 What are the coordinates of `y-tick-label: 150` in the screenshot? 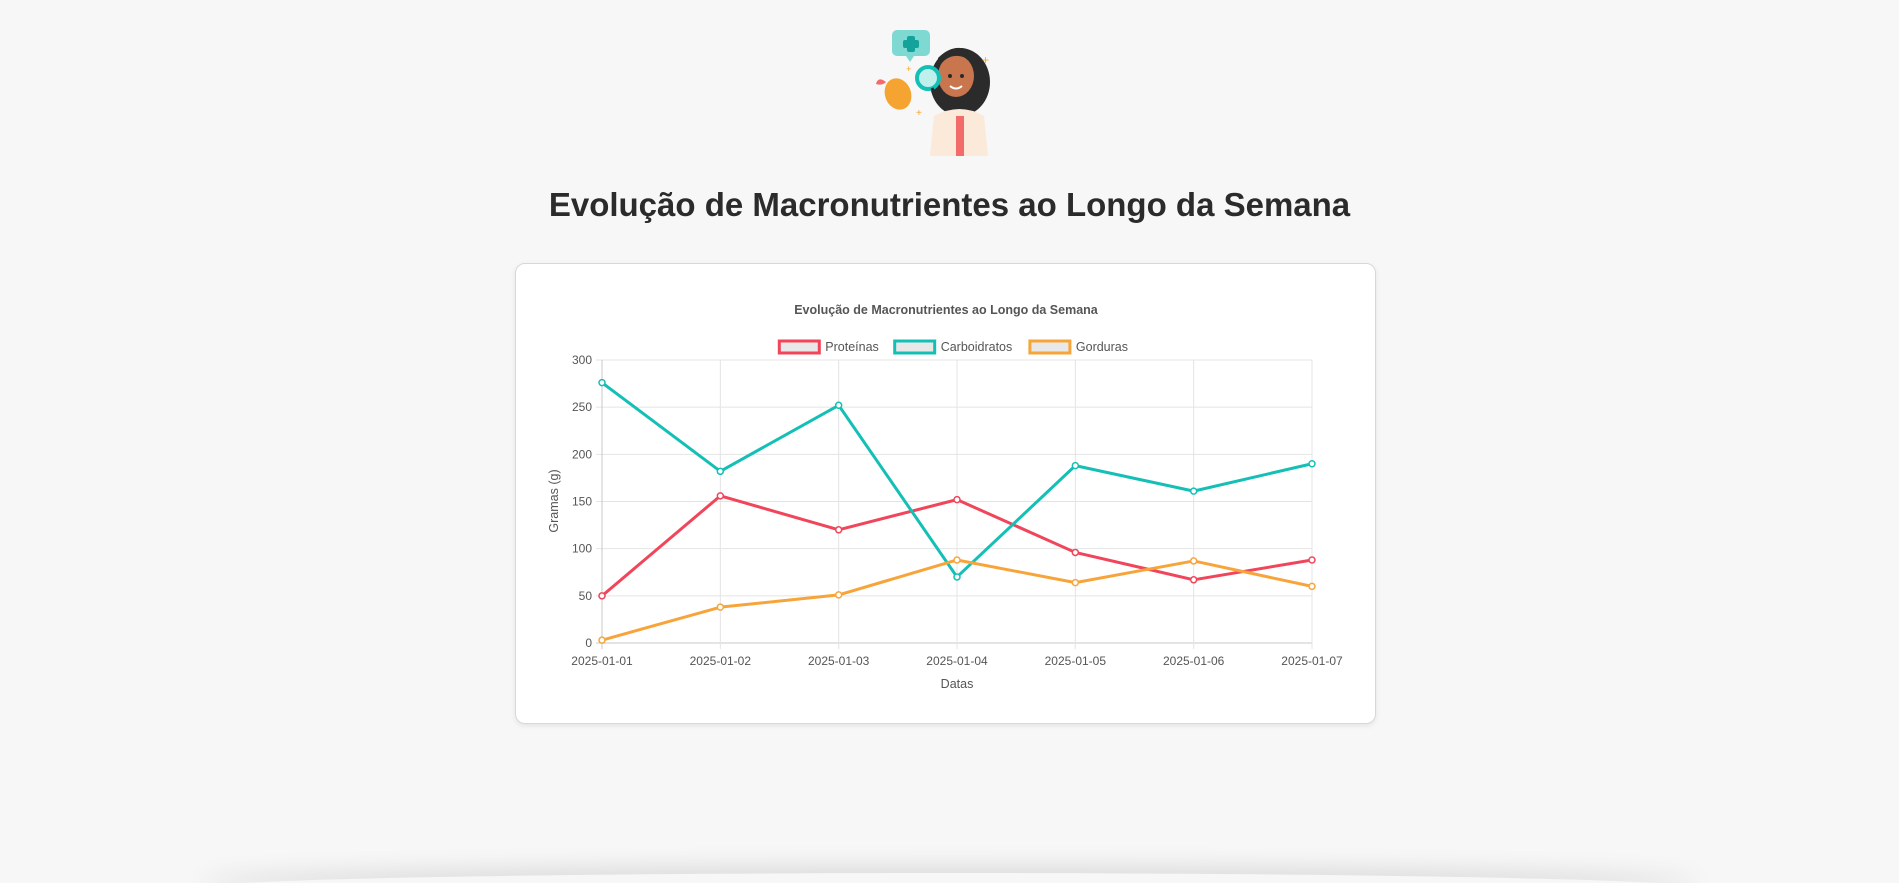 It's located at (582, 502).